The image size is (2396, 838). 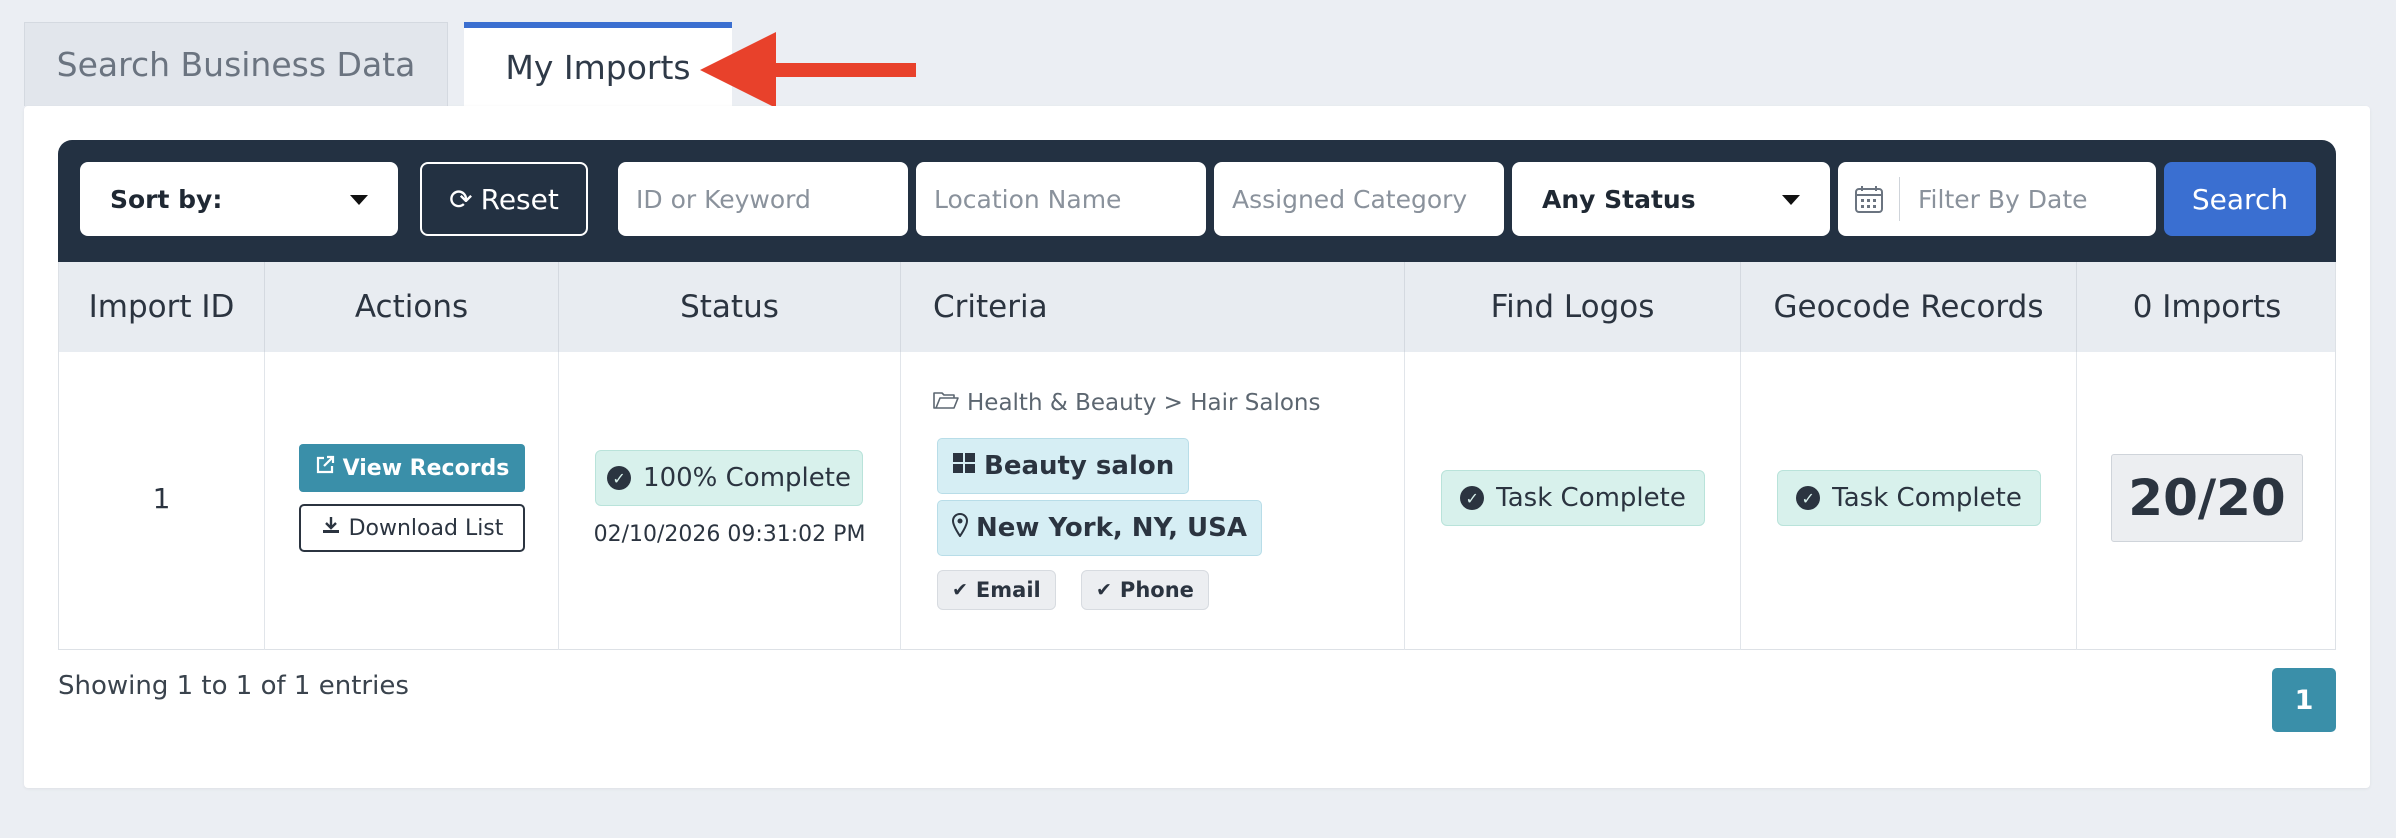 I want to click on phone-tag-label: Phone, so click(x=1156, y=590).